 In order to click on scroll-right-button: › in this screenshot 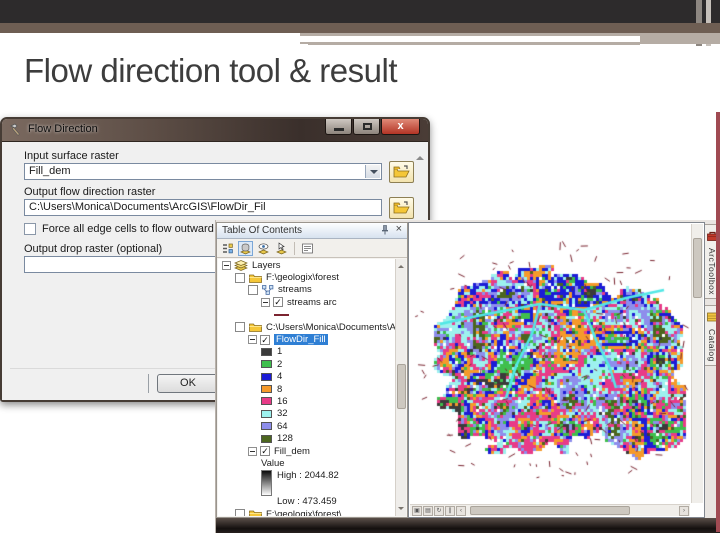, I will do `click(684, 510)`.